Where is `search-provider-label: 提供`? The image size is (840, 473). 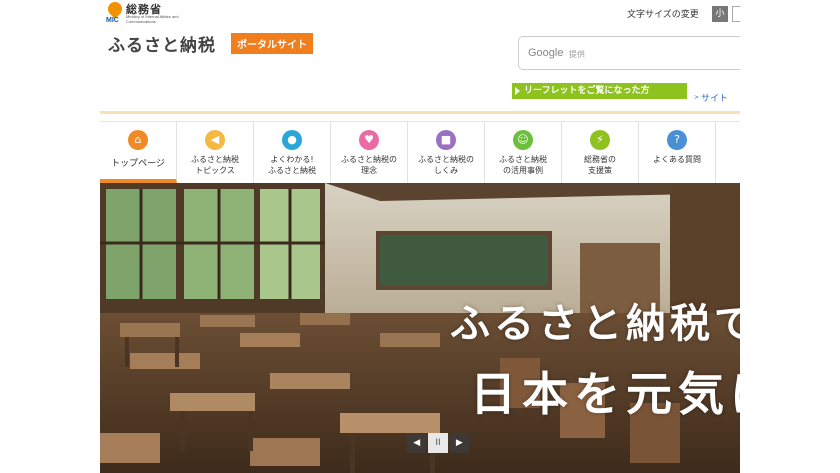 search-provider-label: 提供 is located at coordinates (577, 54).